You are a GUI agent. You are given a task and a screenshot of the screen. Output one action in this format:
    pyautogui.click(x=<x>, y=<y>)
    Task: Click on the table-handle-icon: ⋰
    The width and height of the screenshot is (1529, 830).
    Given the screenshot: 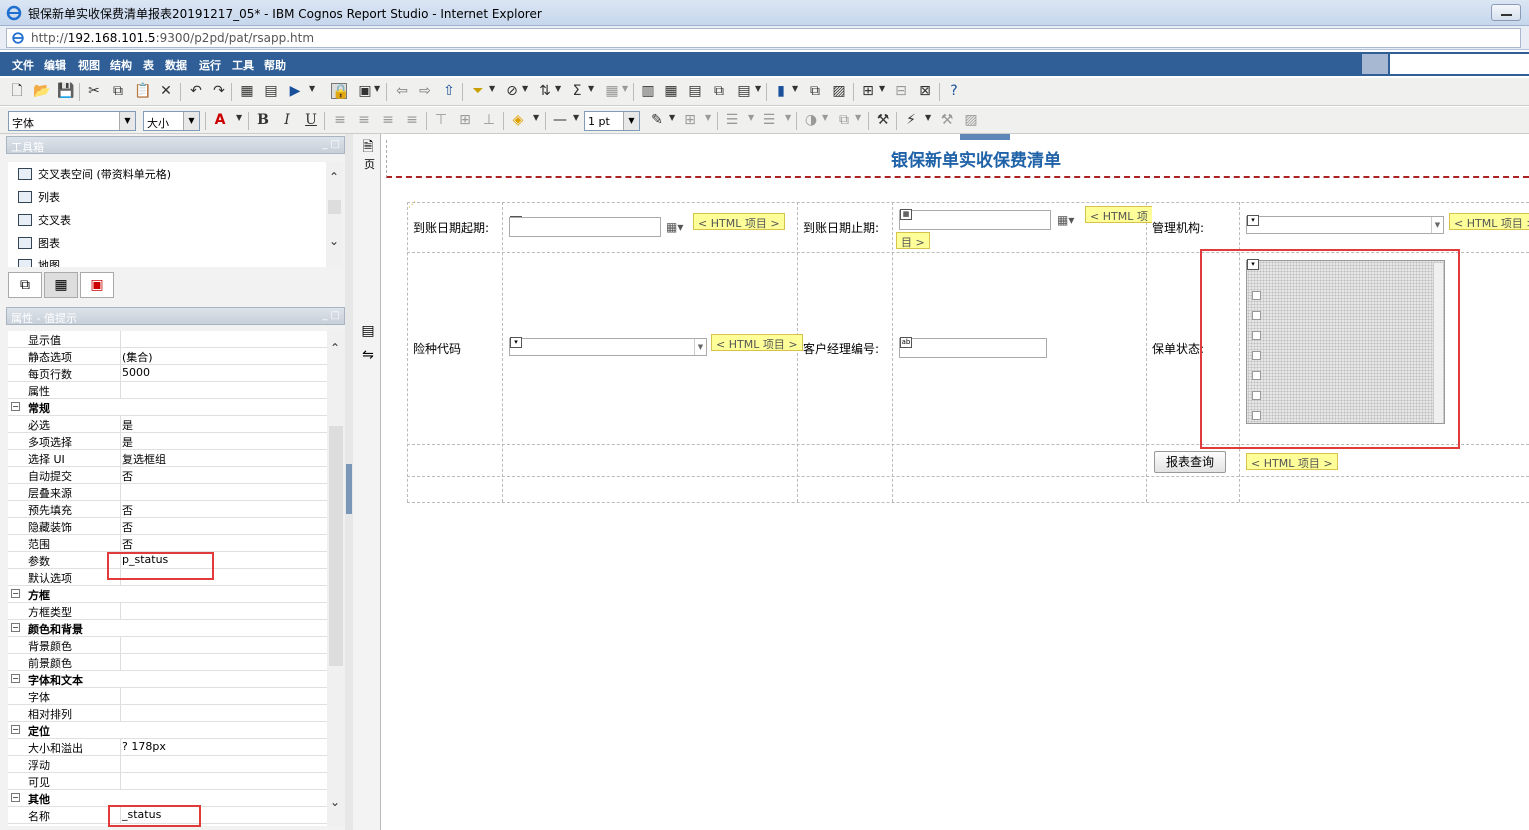 What is the action you would take?
    pyautogui.click(x=412, y=204)
    